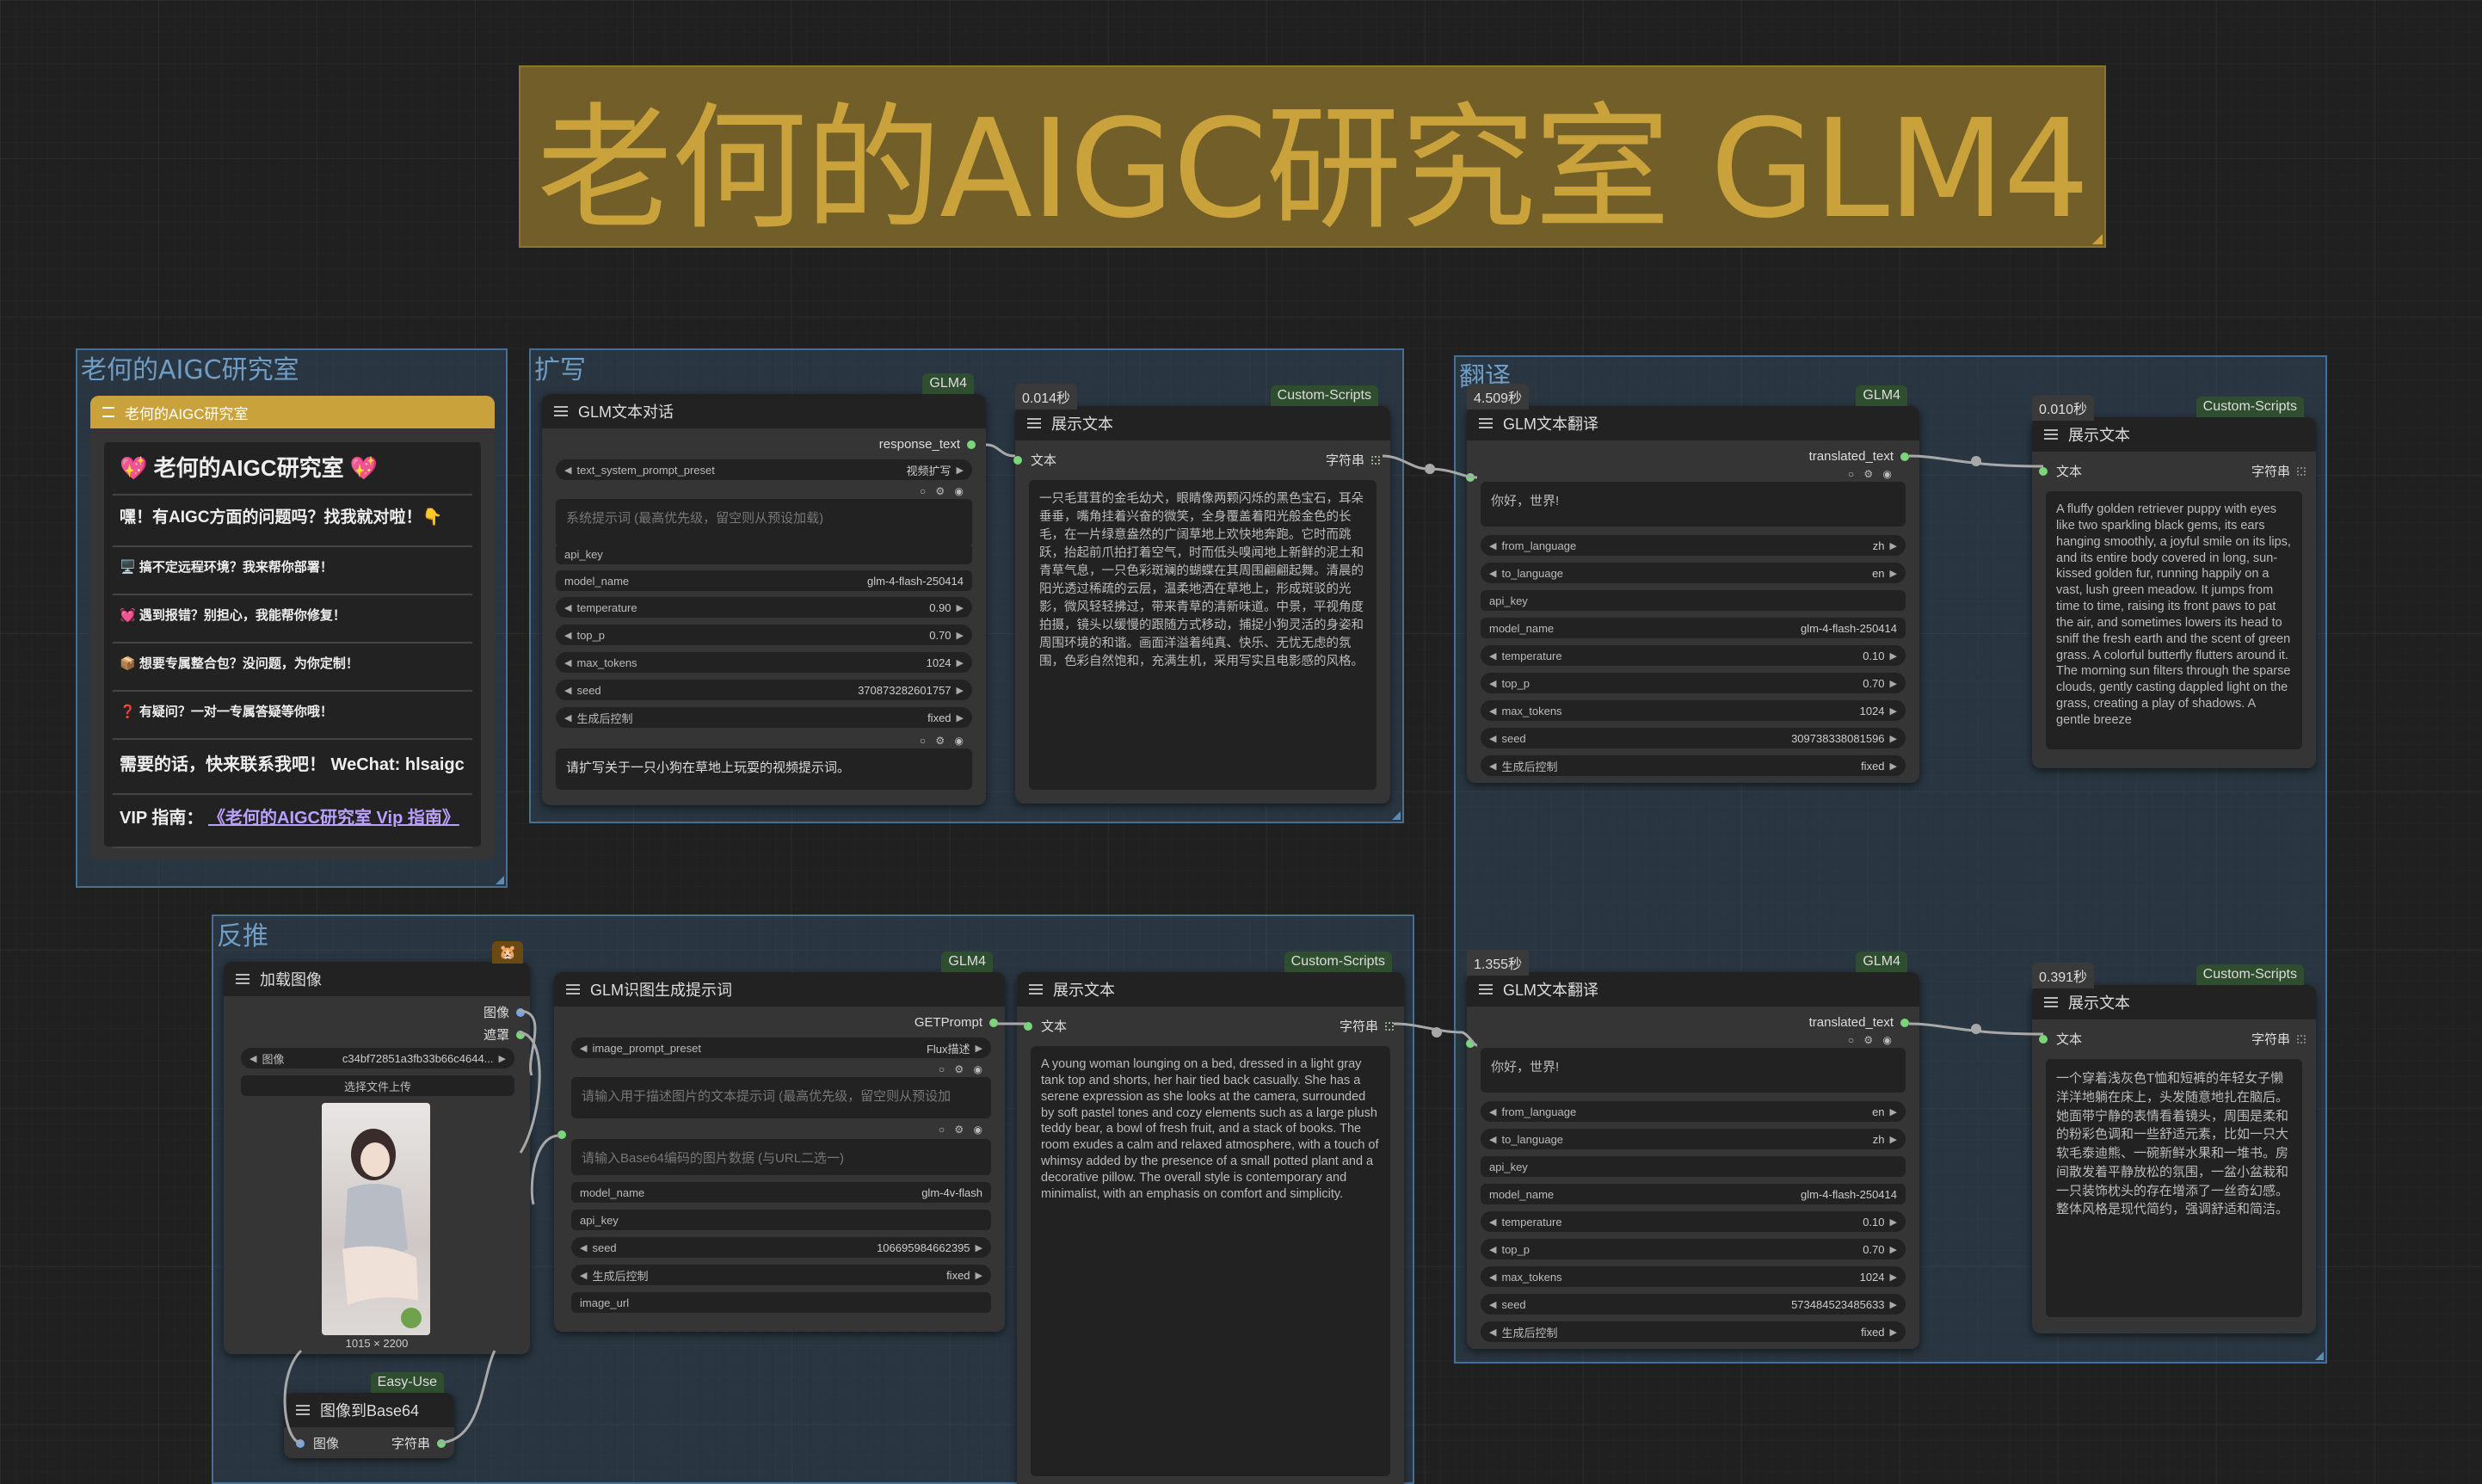 The width and height of the screenshot is (2482, 1484). What do you see at coordinates (369, 1410) in the screenshot?
I see `node-header: 图像到Base64` at bounding box center [369, 1410].